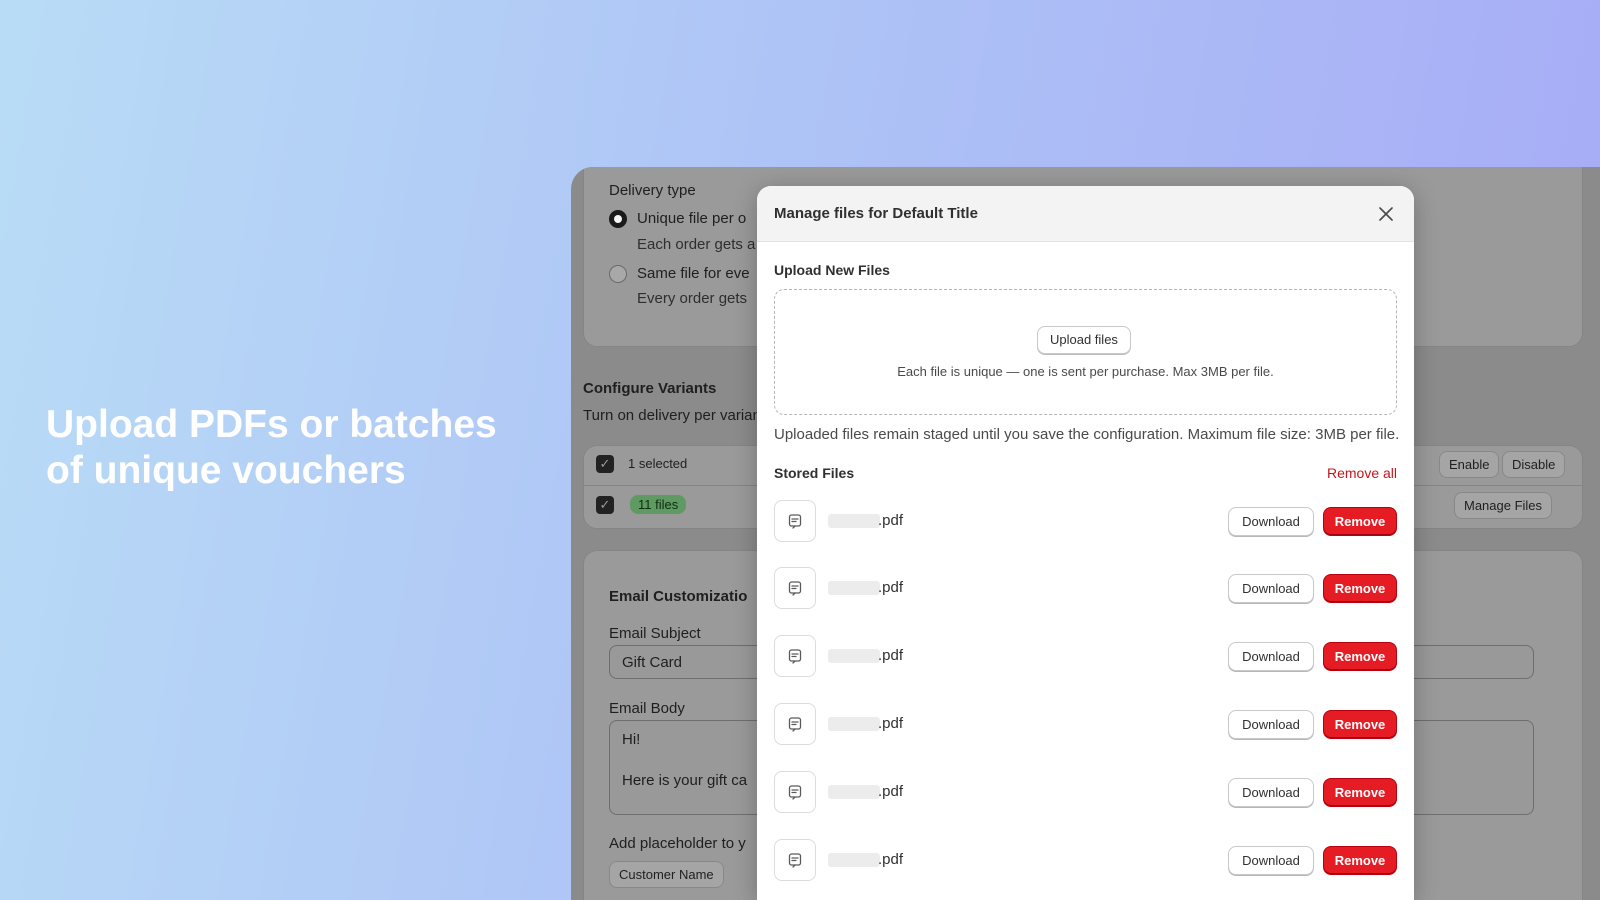  What do you see at coordinates (652, 190) in the screenshot?
I see `delivery-type-label: Delivery type` at bounding box center [652, 190].